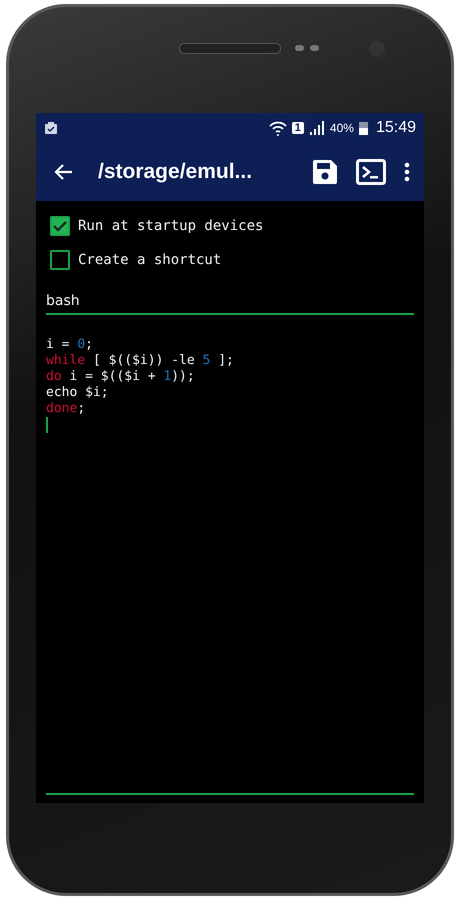 The image size is (460, 900). I want to click on more-icon, so click(407, 172).